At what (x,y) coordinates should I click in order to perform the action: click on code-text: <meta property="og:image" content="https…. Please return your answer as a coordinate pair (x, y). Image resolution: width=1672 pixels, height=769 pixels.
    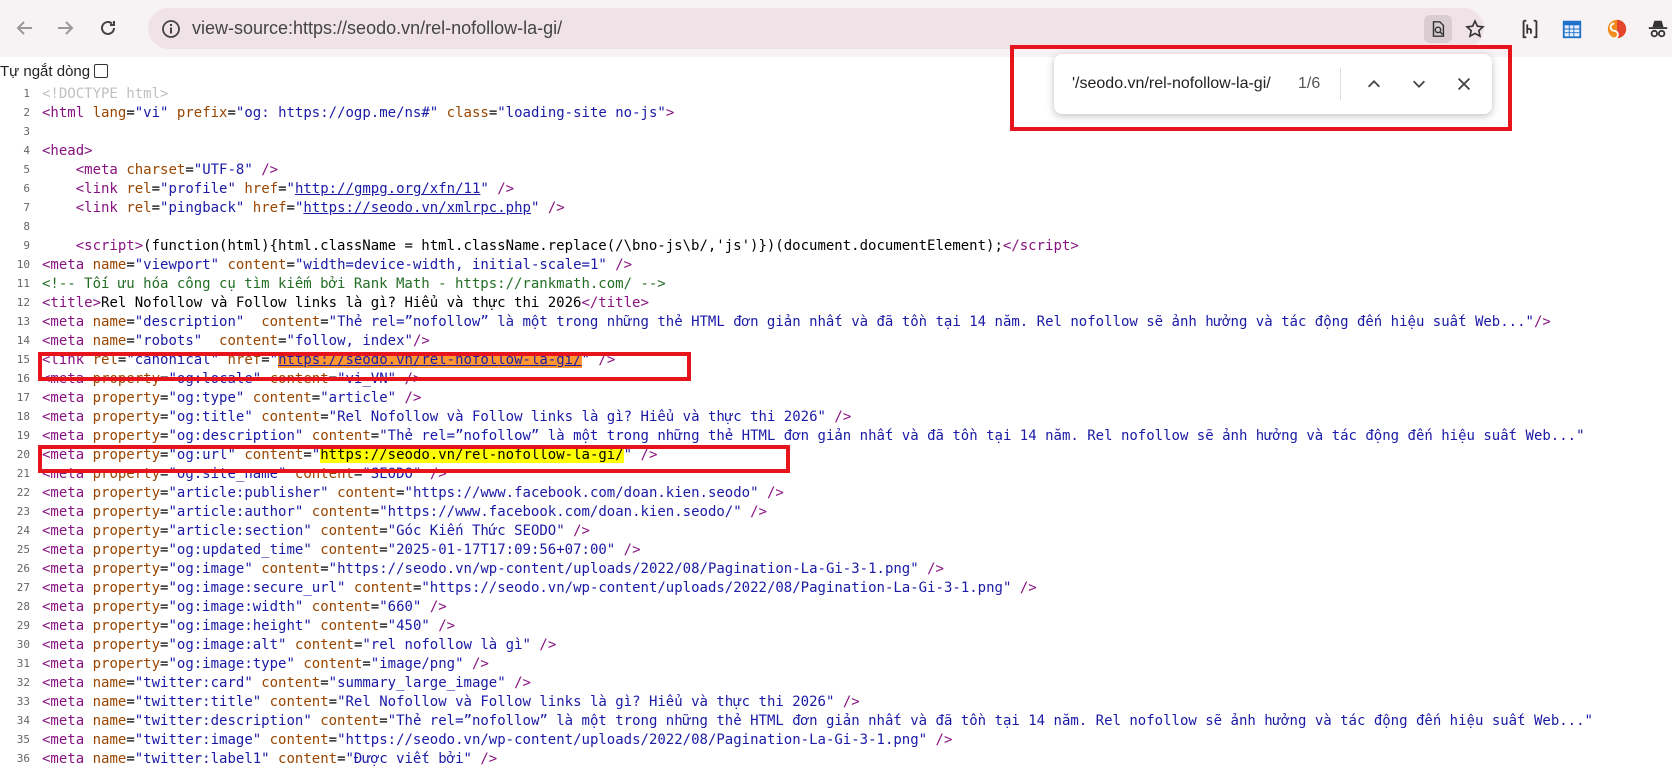
    Looking at the image, I should click on (493, 569).